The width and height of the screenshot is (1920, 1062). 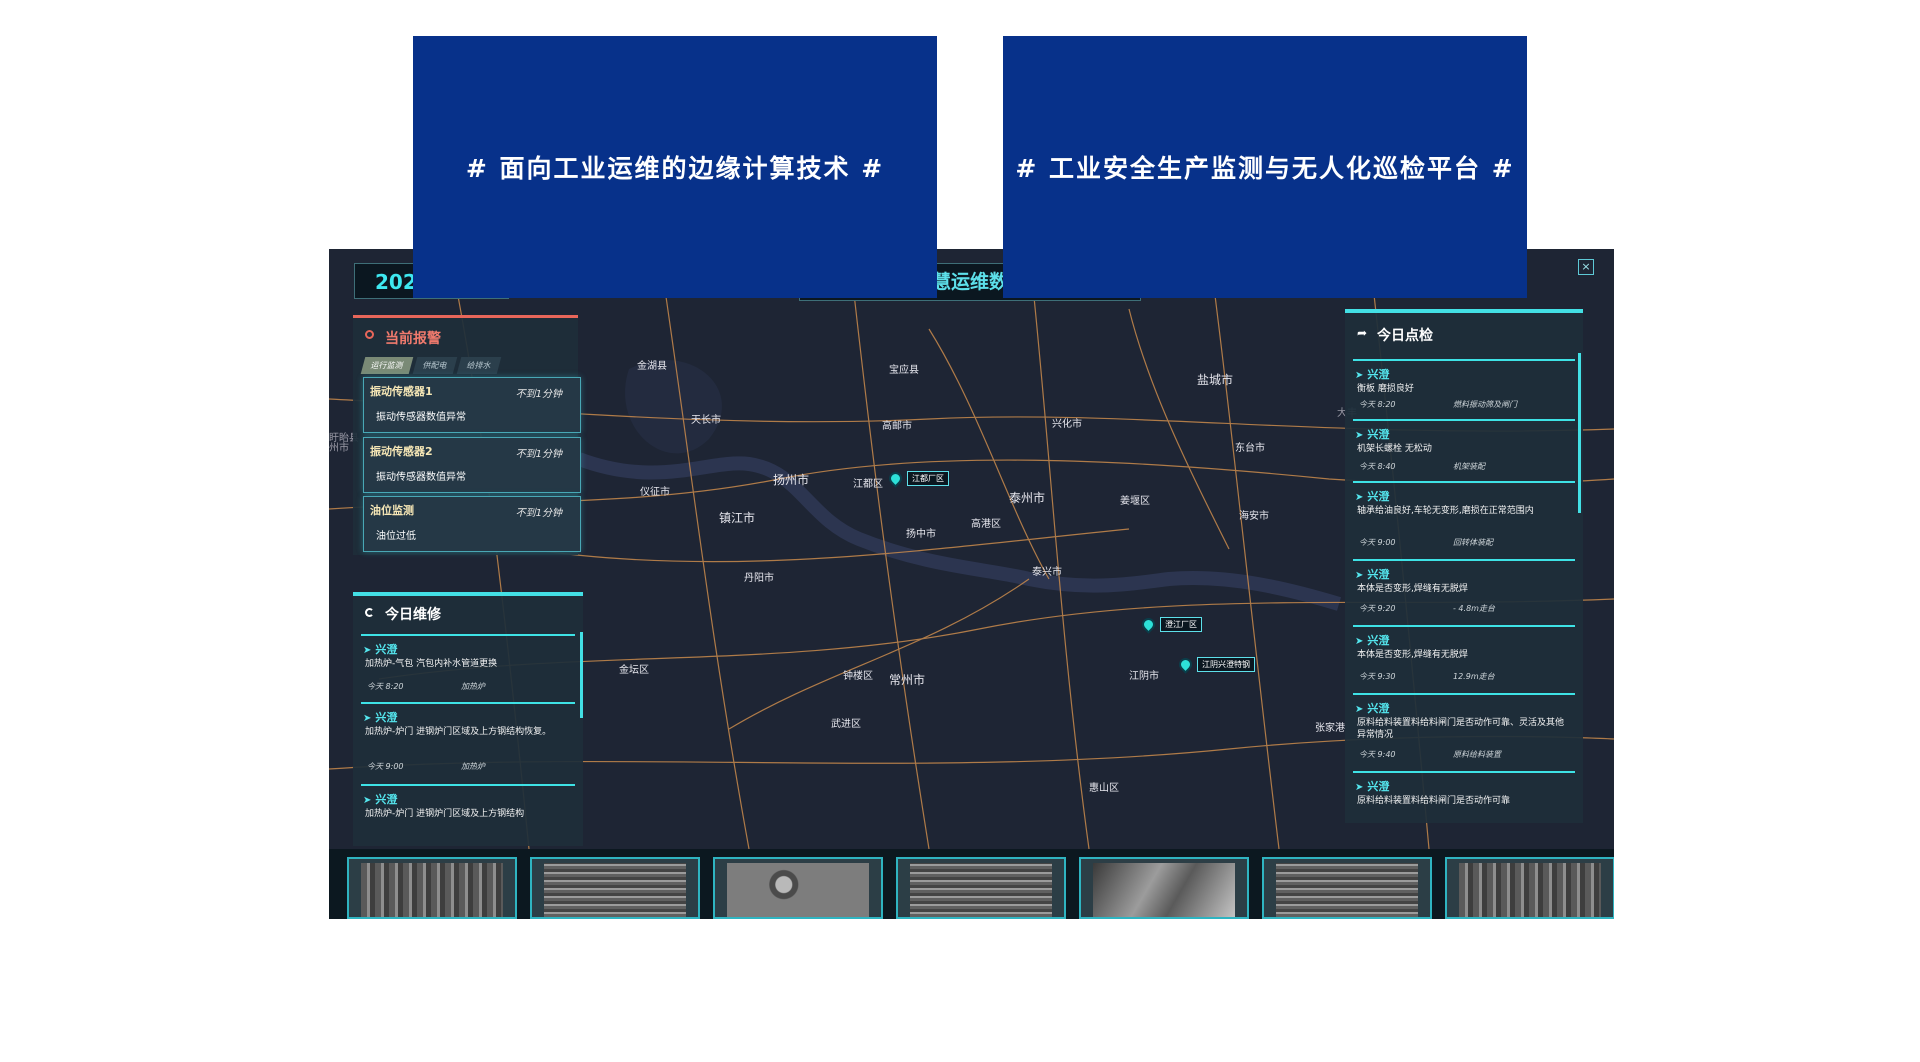 I want to click on pin-label: 江阴兴澄特钢, so click(x=1226, y=664).